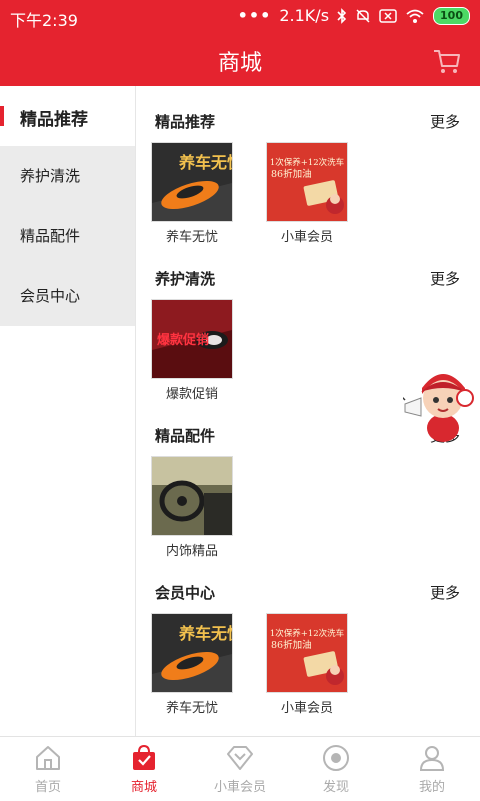  Describe the element at coordinates (50, 296) in the screenshot. I see `sidebar-item-label: 会员中心` at that location.